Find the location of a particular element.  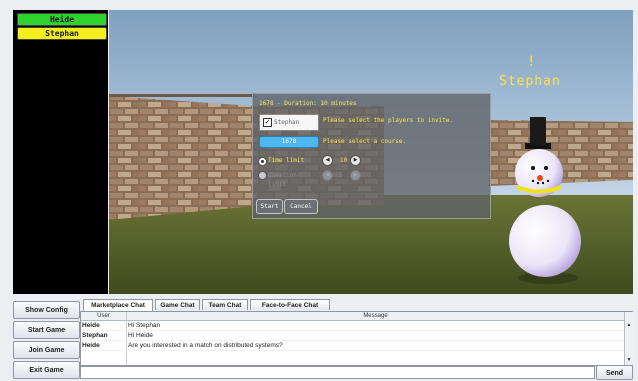

start-game-button: Start Game is located at coordinates (46, 330).